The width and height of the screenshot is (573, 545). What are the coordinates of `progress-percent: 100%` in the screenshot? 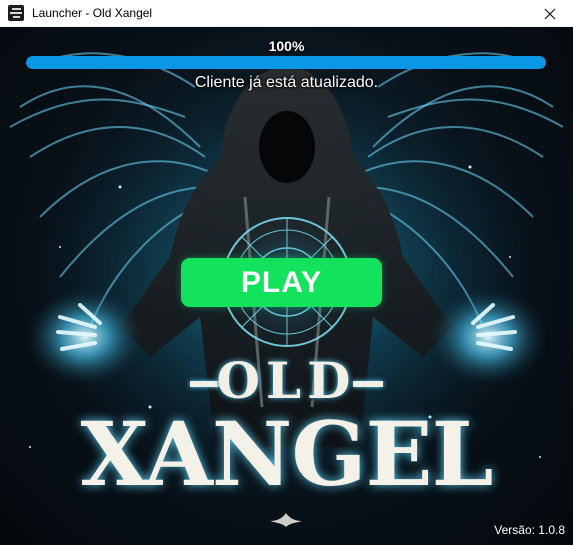 It's located at (286, 46).